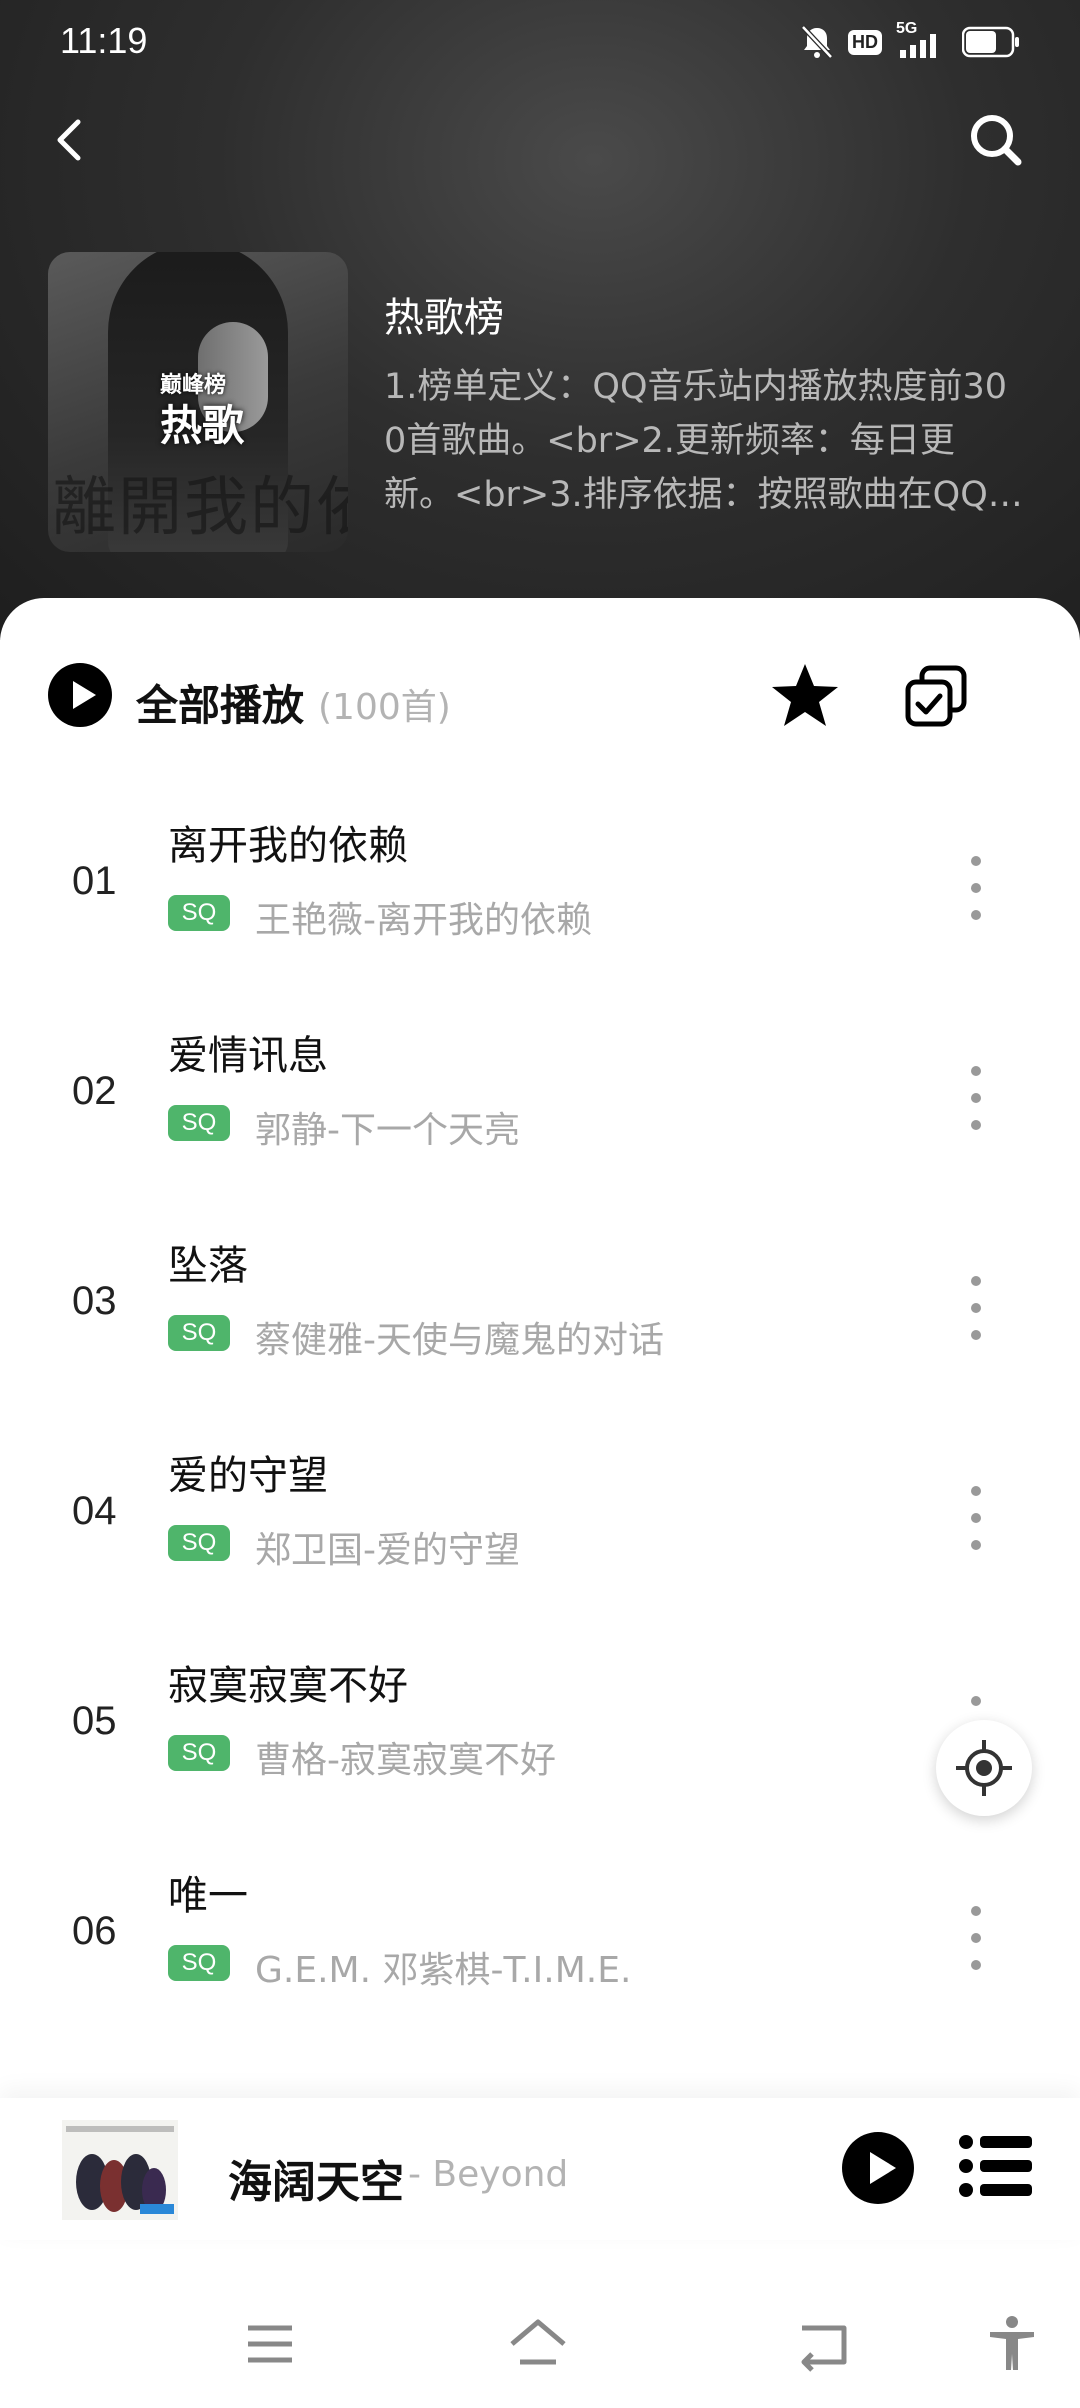 Image resolution: width=1080 pixels, height=2408 pixels. I want to click on multi-select-icon, so click(936, 696).